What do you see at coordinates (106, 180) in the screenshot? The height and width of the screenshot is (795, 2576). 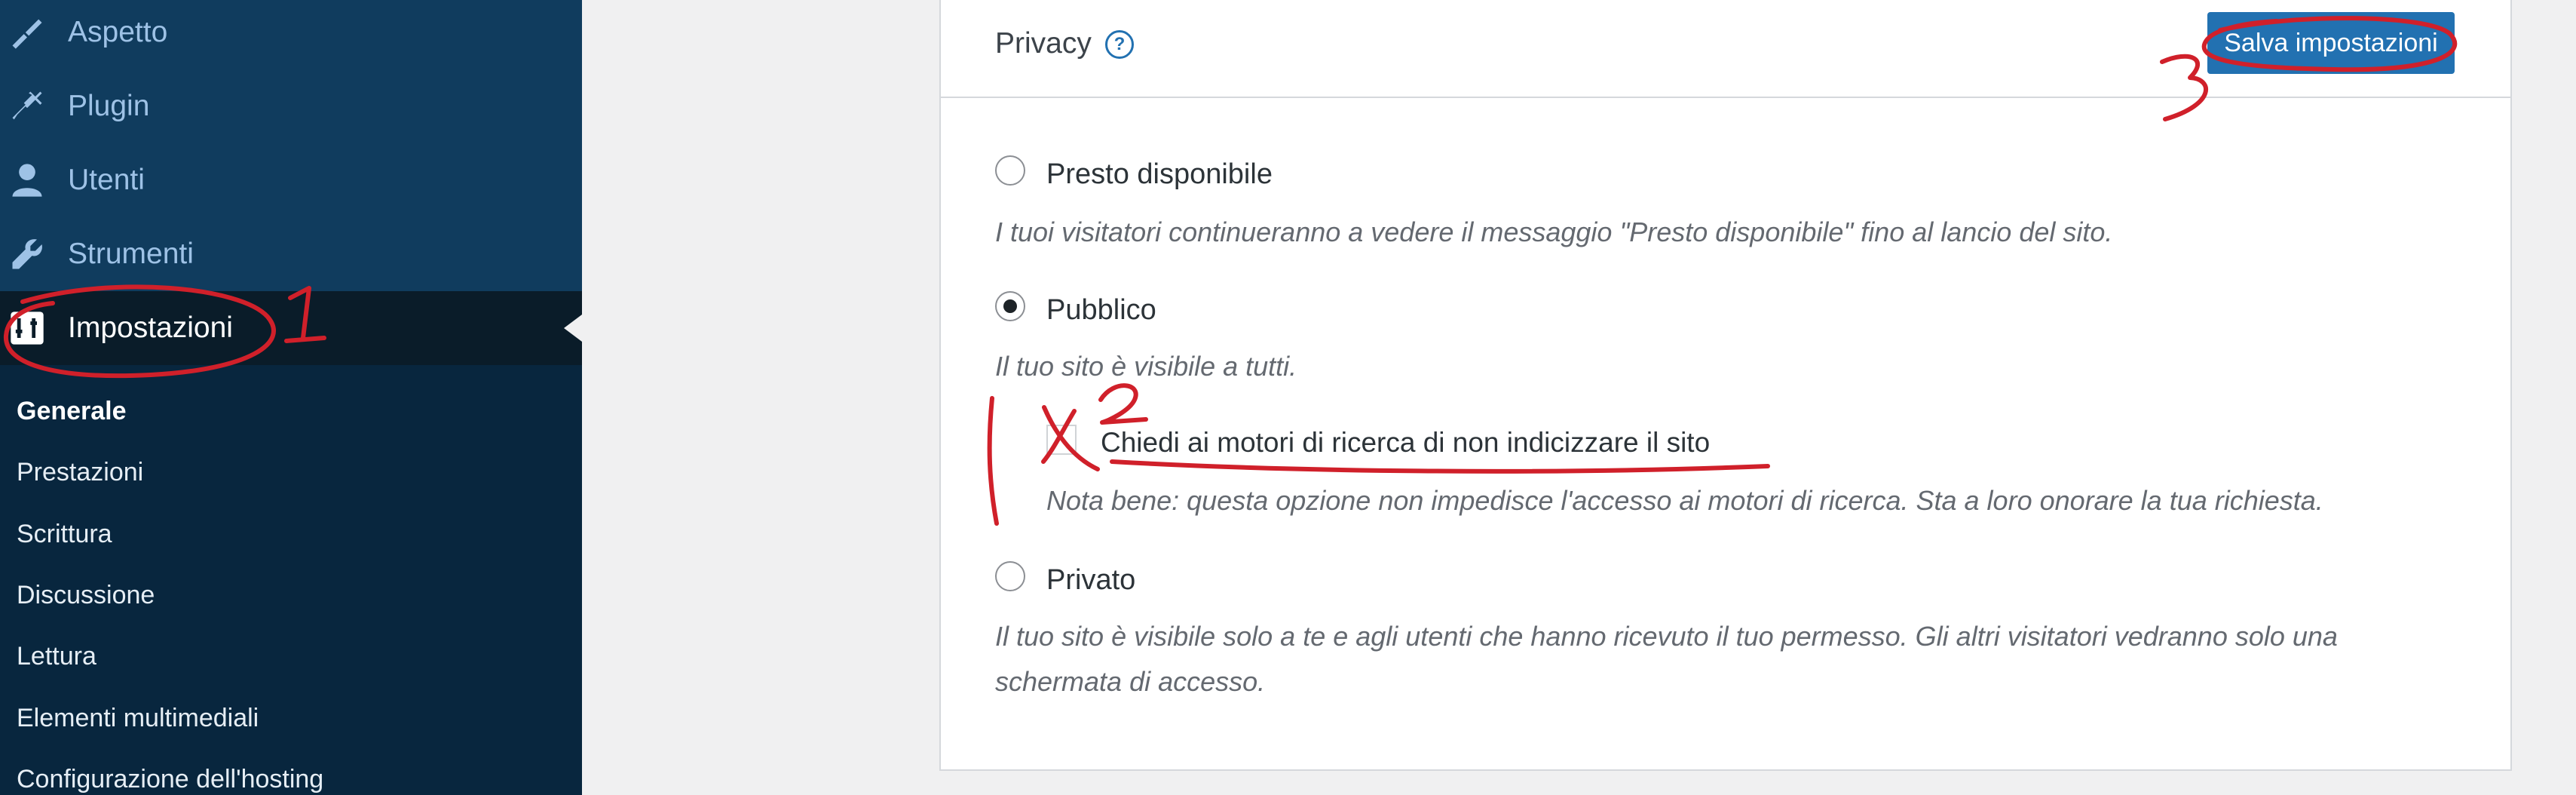 I see `menu-label: Utenti` at bounding box center [106, 180].